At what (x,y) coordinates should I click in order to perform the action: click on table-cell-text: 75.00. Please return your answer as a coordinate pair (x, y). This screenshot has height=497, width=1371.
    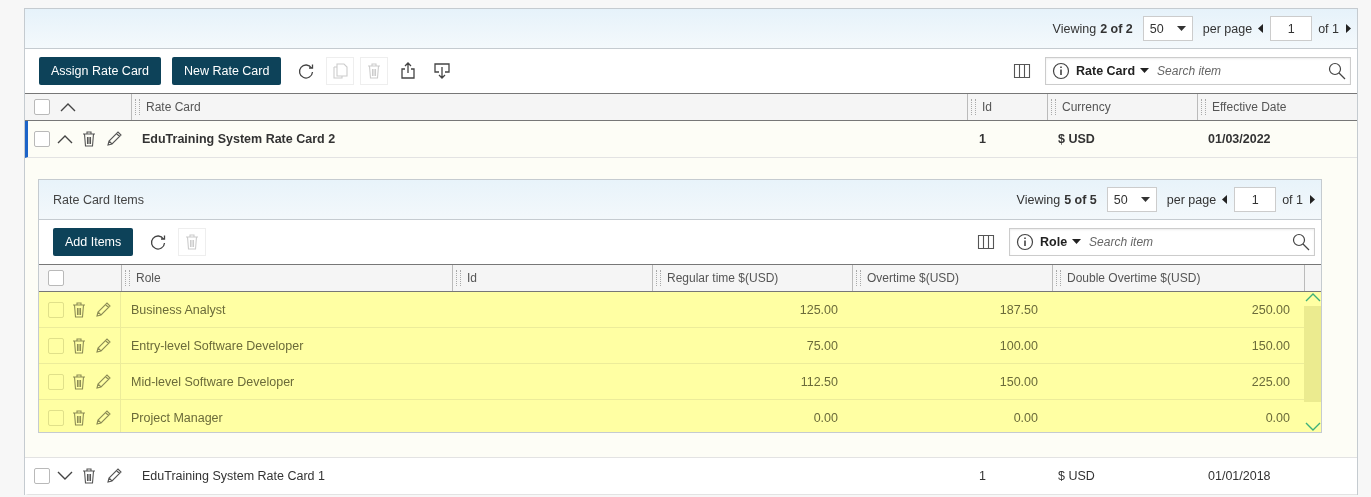
    Looking at the image, I should click on (822, 345).